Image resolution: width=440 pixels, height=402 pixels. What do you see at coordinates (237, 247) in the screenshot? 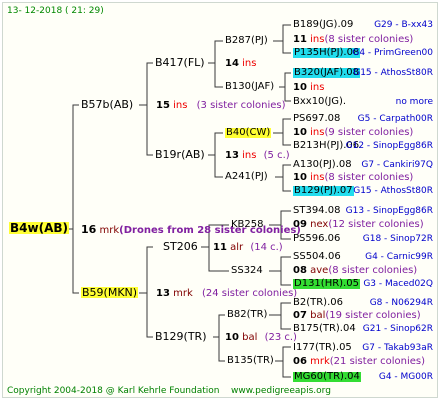
I see `gen2-tag-2: alr` at bounding box center [237, 247].